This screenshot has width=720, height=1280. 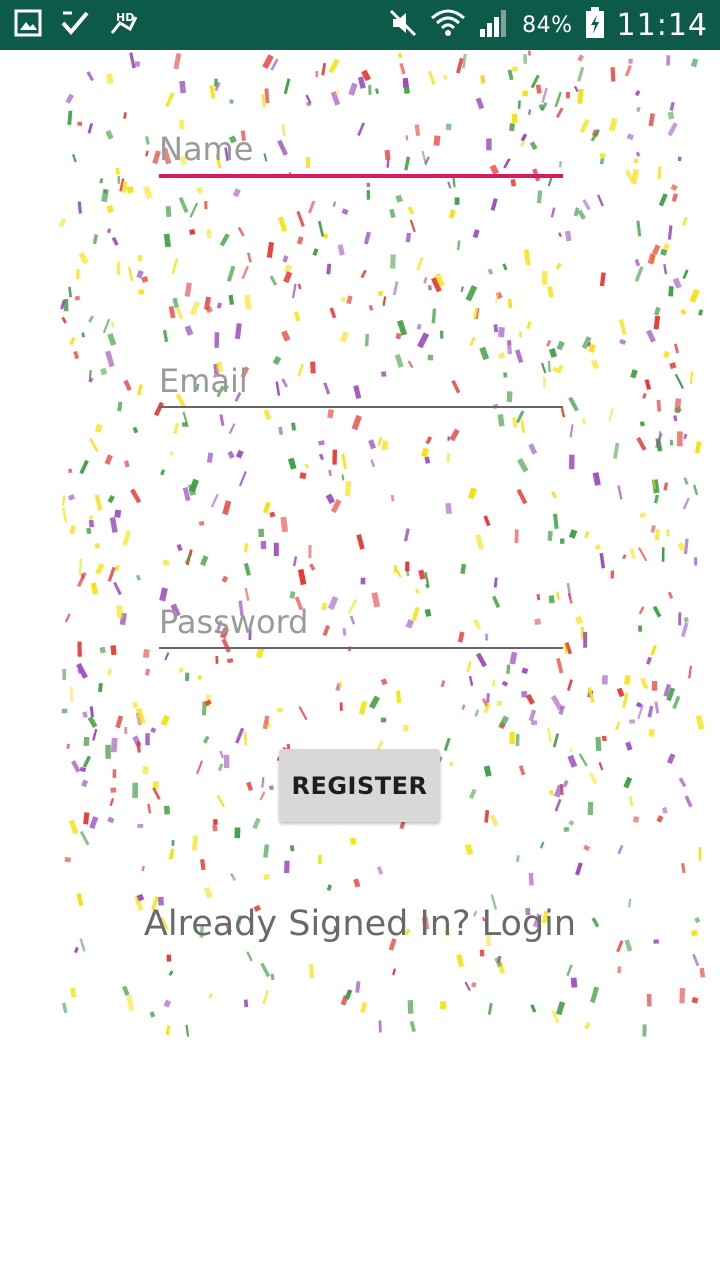 What do you see at coordinates (662, 25) in the screenshot?
I see `clock: 11:14` at bounding box center [662, 25].